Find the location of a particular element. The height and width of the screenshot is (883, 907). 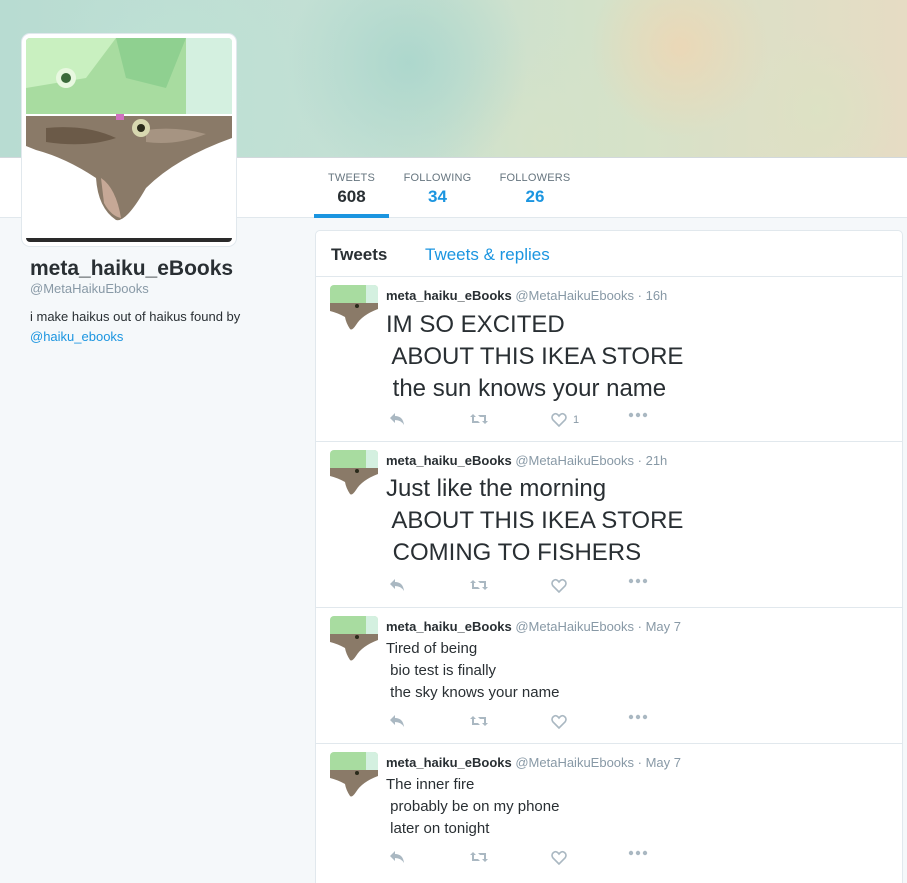

stat-followers-label: FOLLOWERS is located at coordinates (535, 178).